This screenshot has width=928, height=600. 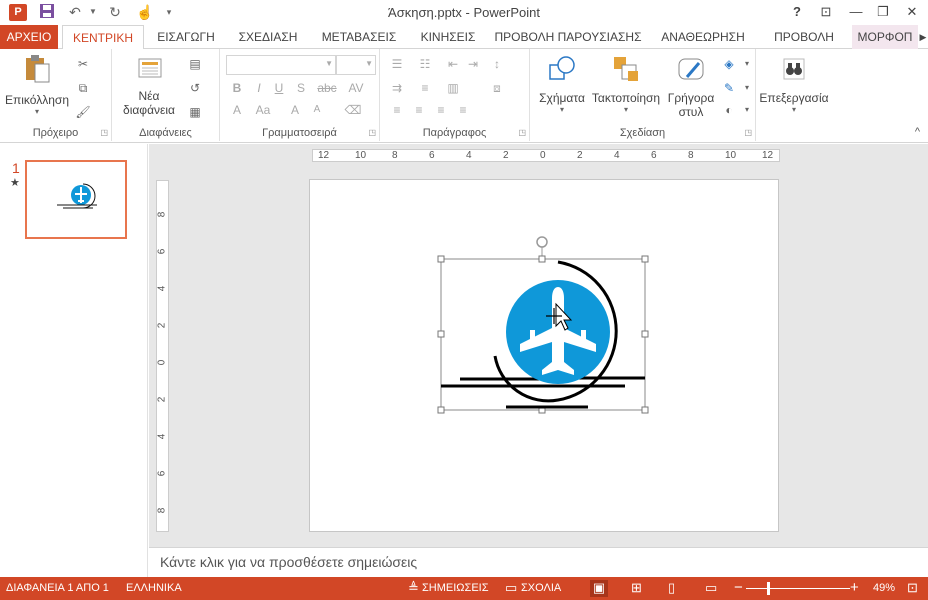 I want to click on tab-file: ΑΡΧΕΙΟ, so click(x=29, y=37).